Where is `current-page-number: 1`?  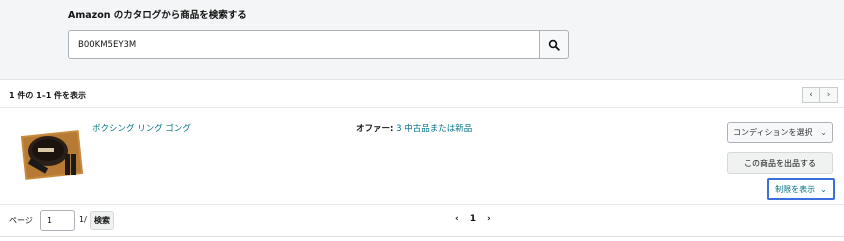
current-page-number: 1 is located at coordinates (472, 219).